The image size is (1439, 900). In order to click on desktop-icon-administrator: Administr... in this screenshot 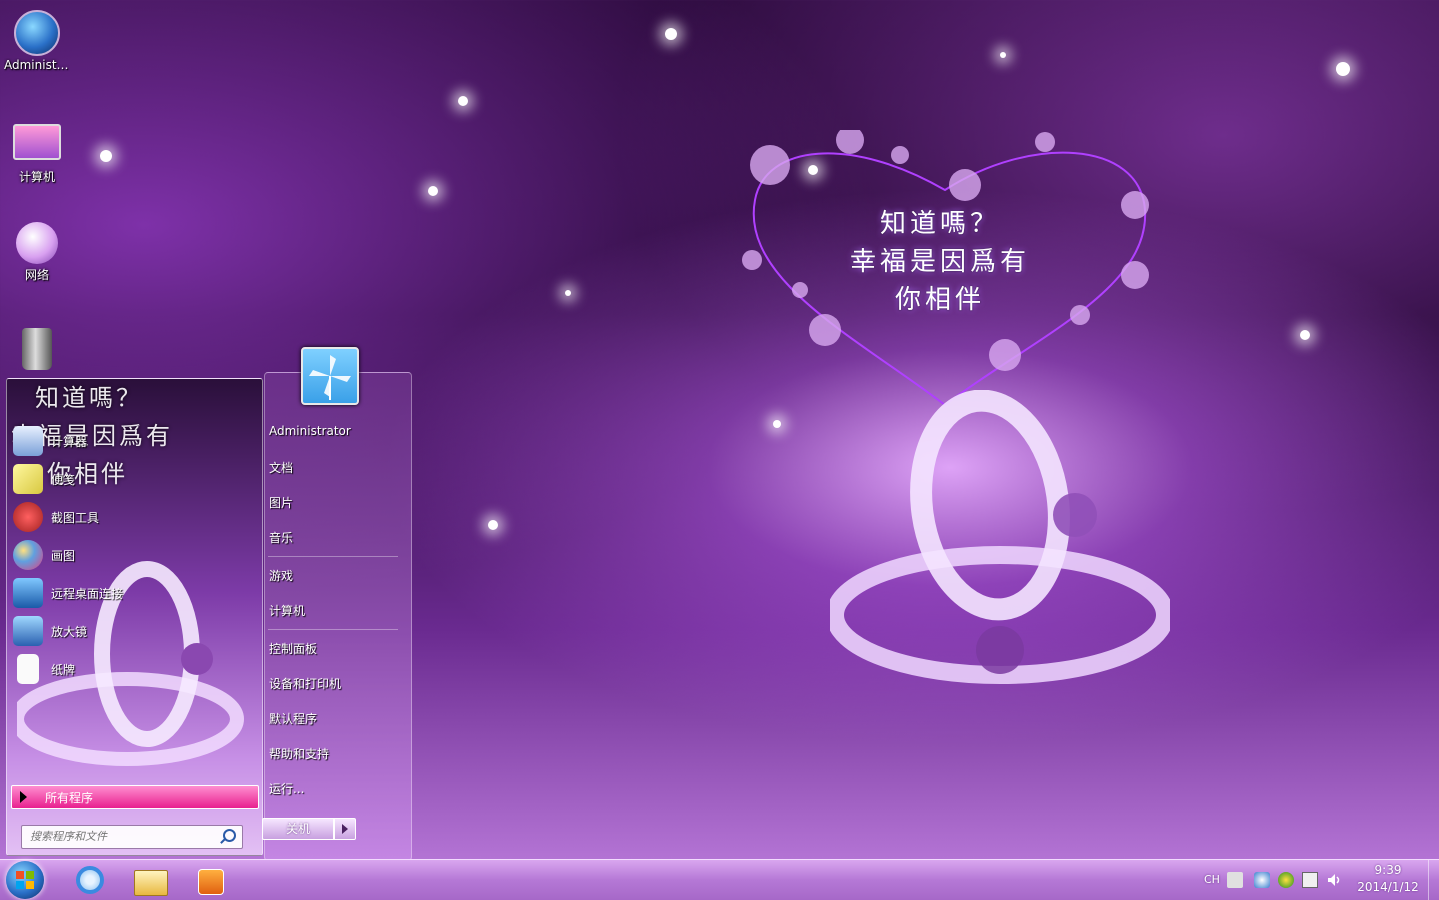, I will do `click(37, 41)`.